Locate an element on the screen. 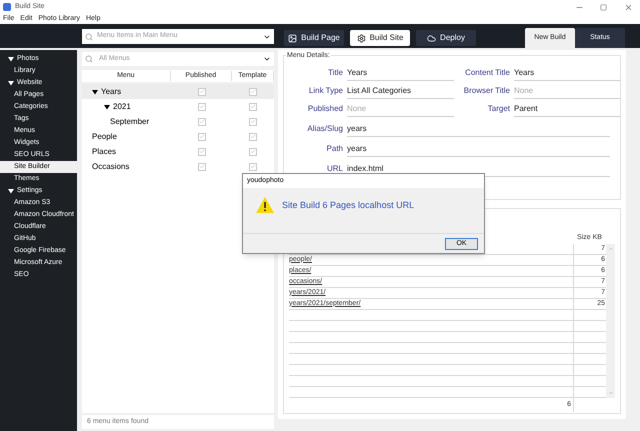 Image resolution: width=640 pixels, height=431 pixels. field-label: Title is located at coordinates (335, 73).